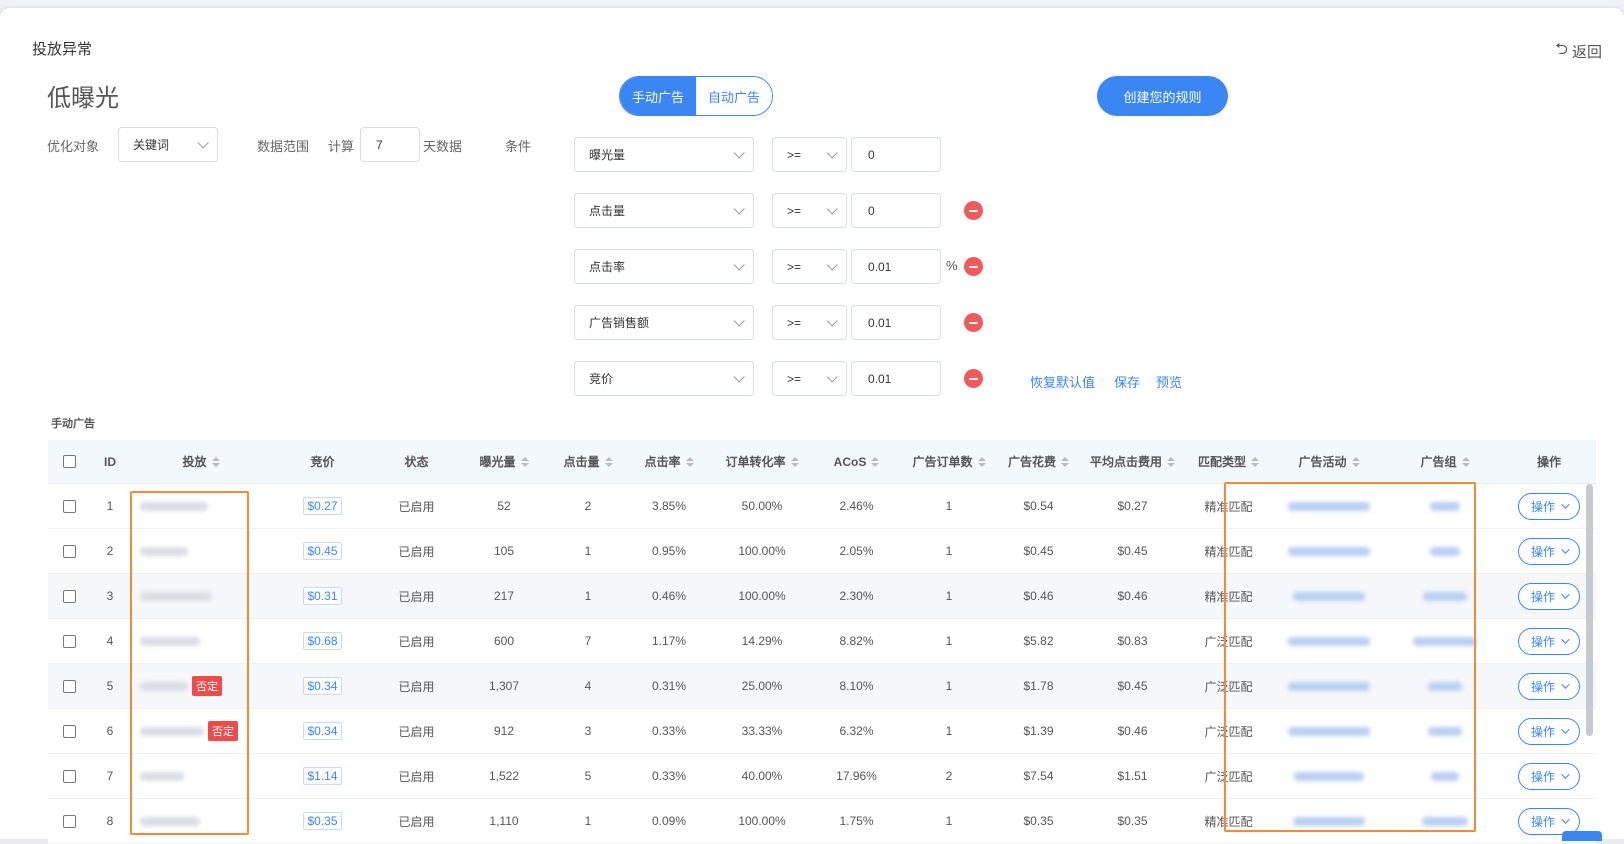  I want to click on reset-default-link: 恢复默认值, so click(1062, 381).